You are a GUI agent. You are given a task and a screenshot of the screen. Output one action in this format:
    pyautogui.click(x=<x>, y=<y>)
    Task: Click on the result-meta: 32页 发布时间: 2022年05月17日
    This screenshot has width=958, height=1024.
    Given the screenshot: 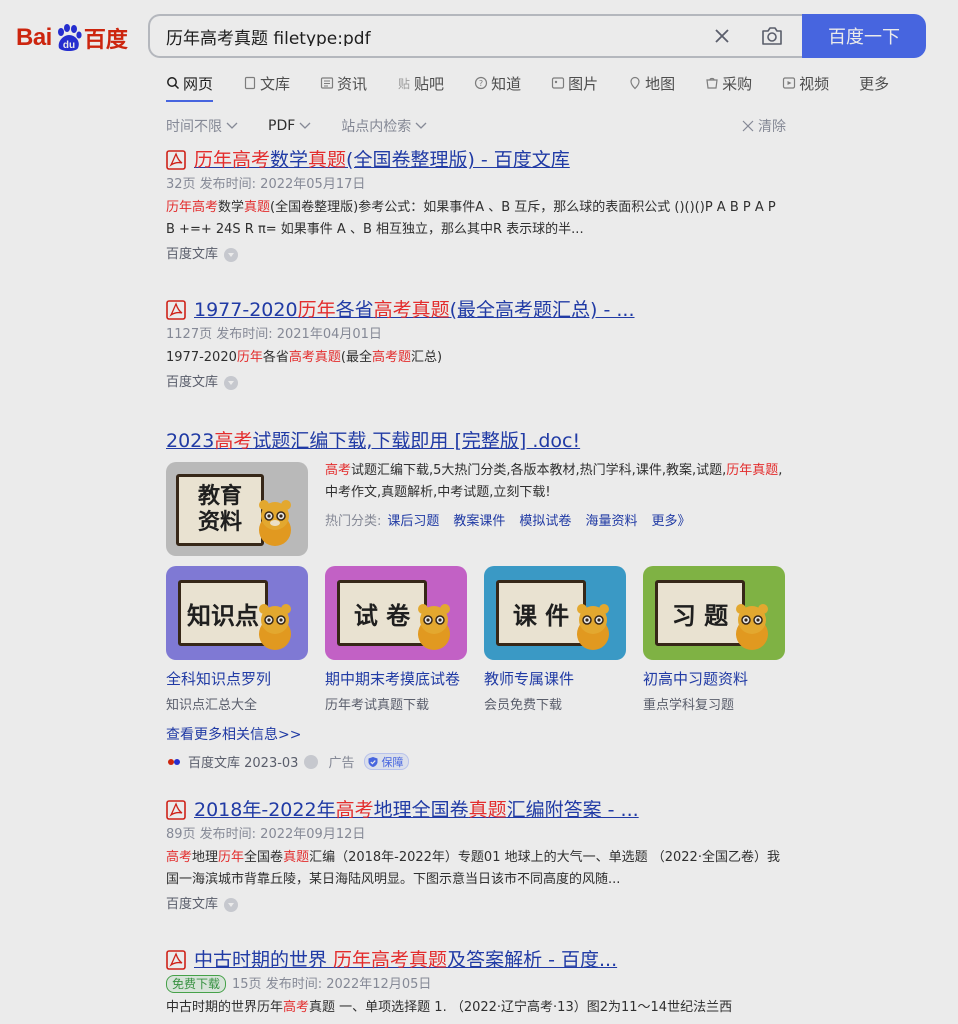 What is the action you would take?
    pyautogui.click(x=266, y=184)
    